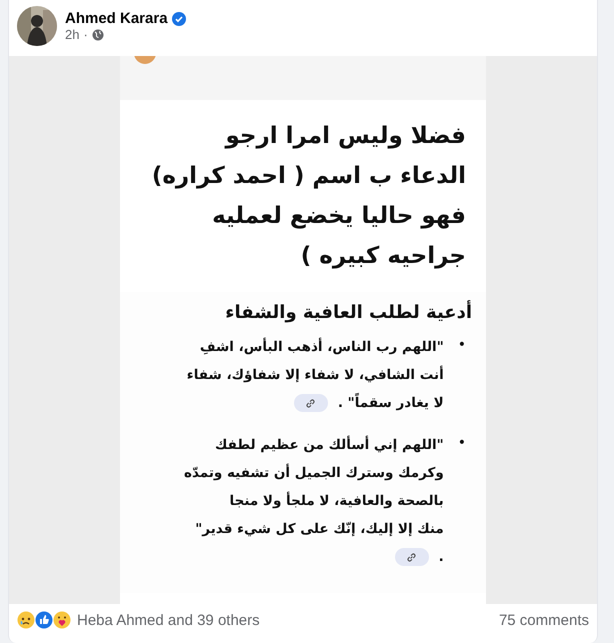  What do you see at coordinates (98, 34) in the screenshot?
I see `globe-icon` at bounding box center [98, 34].